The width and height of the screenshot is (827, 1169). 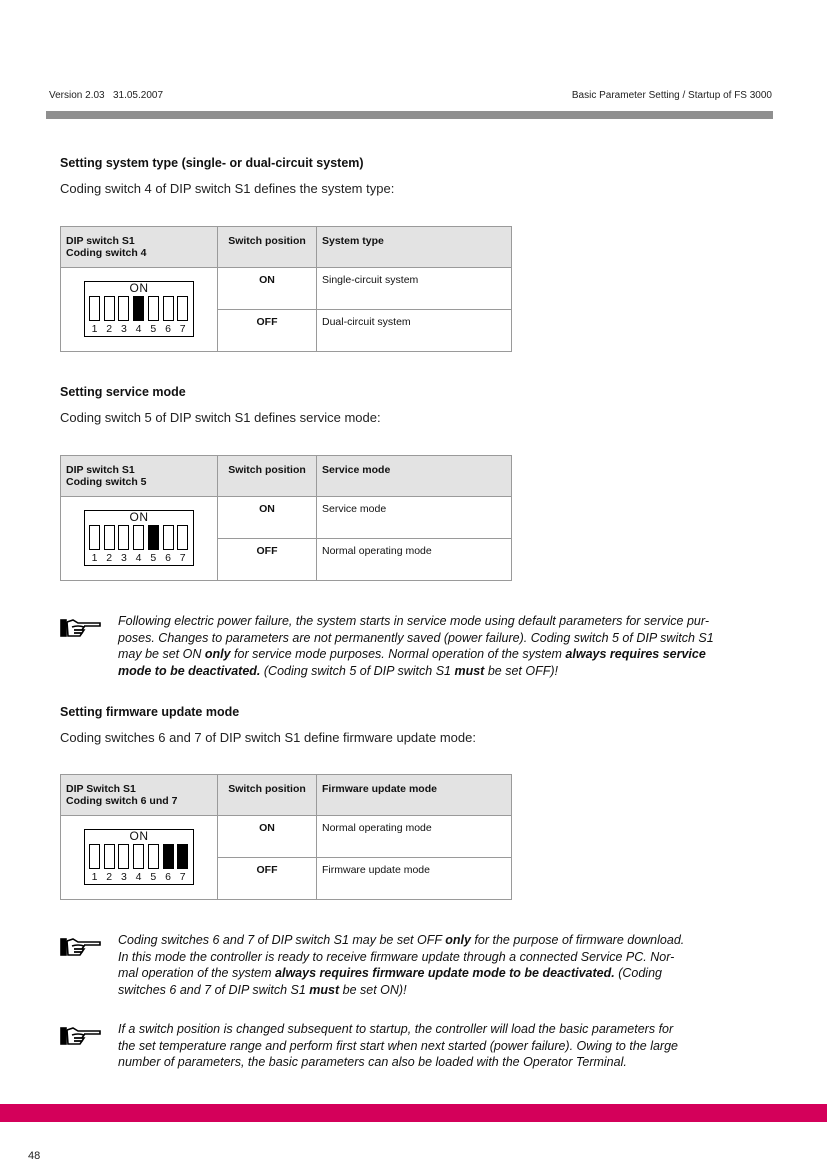 I want to click on header-dip-line2: Coding switch 6 und 7, so click(x=122, y=801).